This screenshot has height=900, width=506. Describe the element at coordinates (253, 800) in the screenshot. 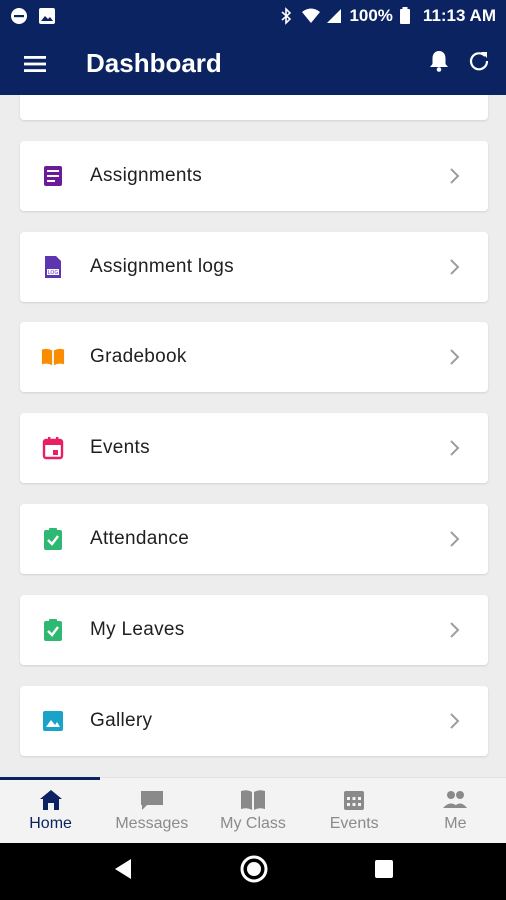

I see `book-icon` at that location.